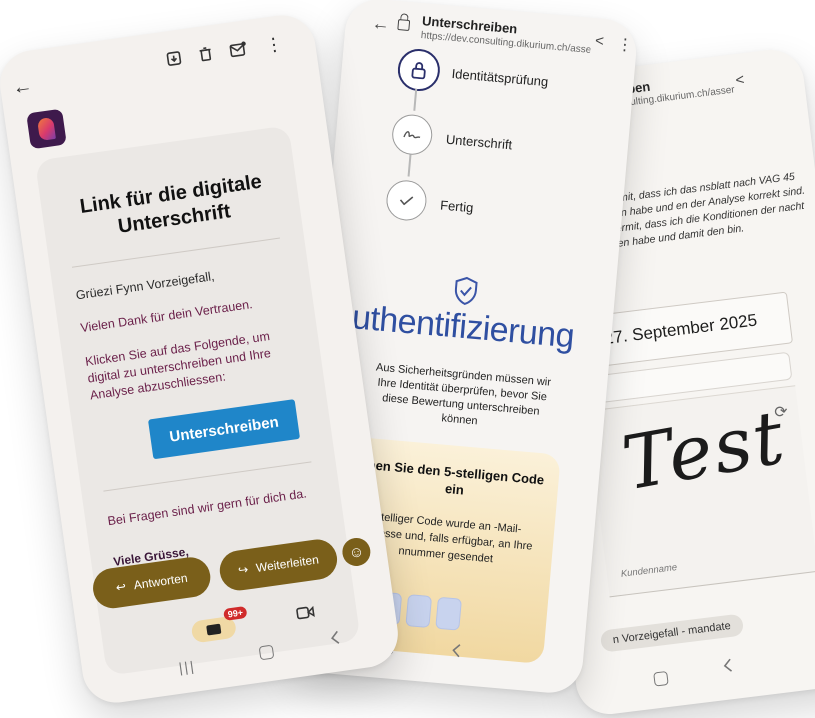 Image resolution: width=815 pixels, height=718 pixels. I want to click on auth-title: Authentifizierung, so click(451, 326).